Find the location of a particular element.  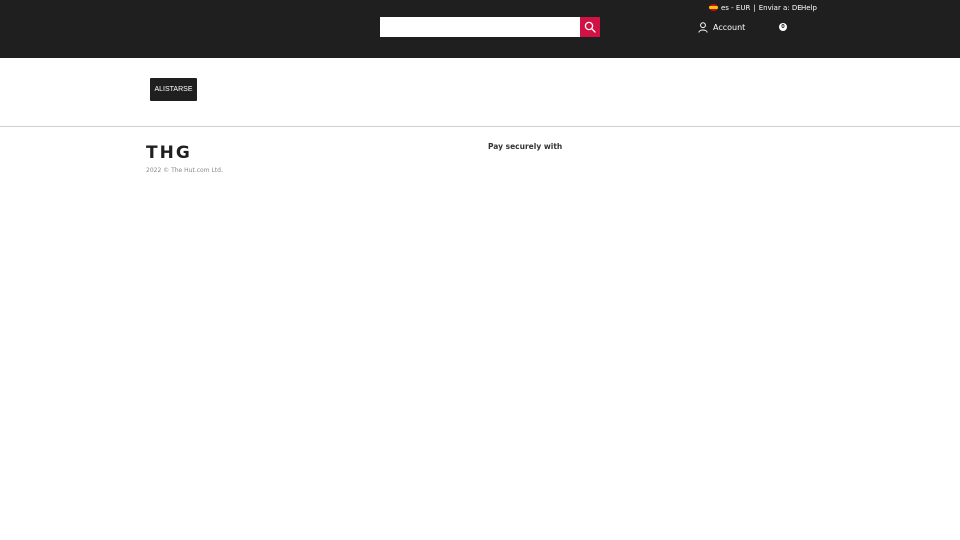

ship-to: Enviar a: DE is located at coordinates (780, 8).